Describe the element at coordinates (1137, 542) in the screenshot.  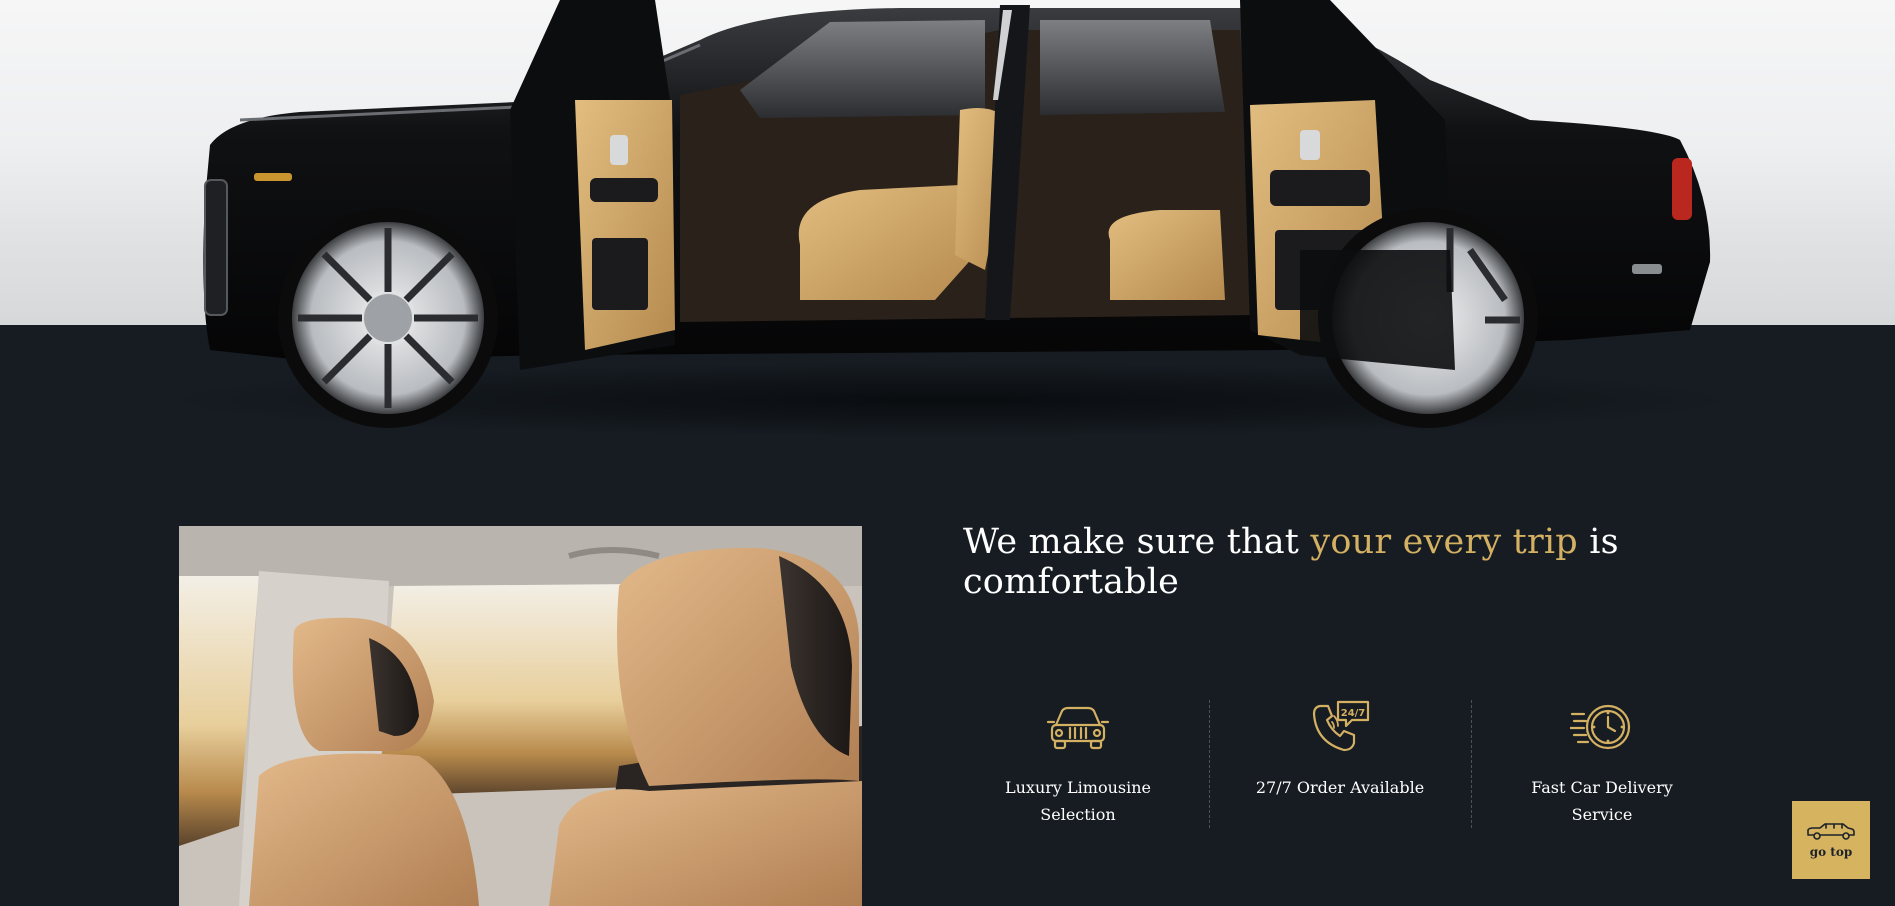
I see `headline-text-start: We make sure that` at that location.